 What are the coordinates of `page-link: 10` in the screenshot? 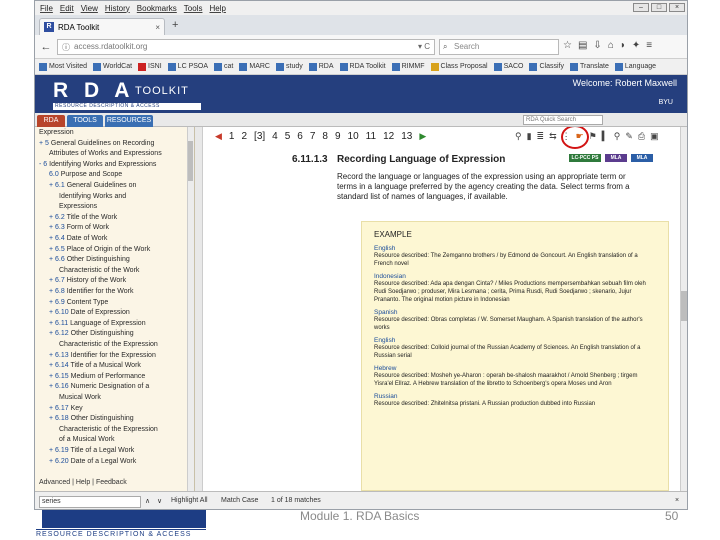 It's located at (353, 136).